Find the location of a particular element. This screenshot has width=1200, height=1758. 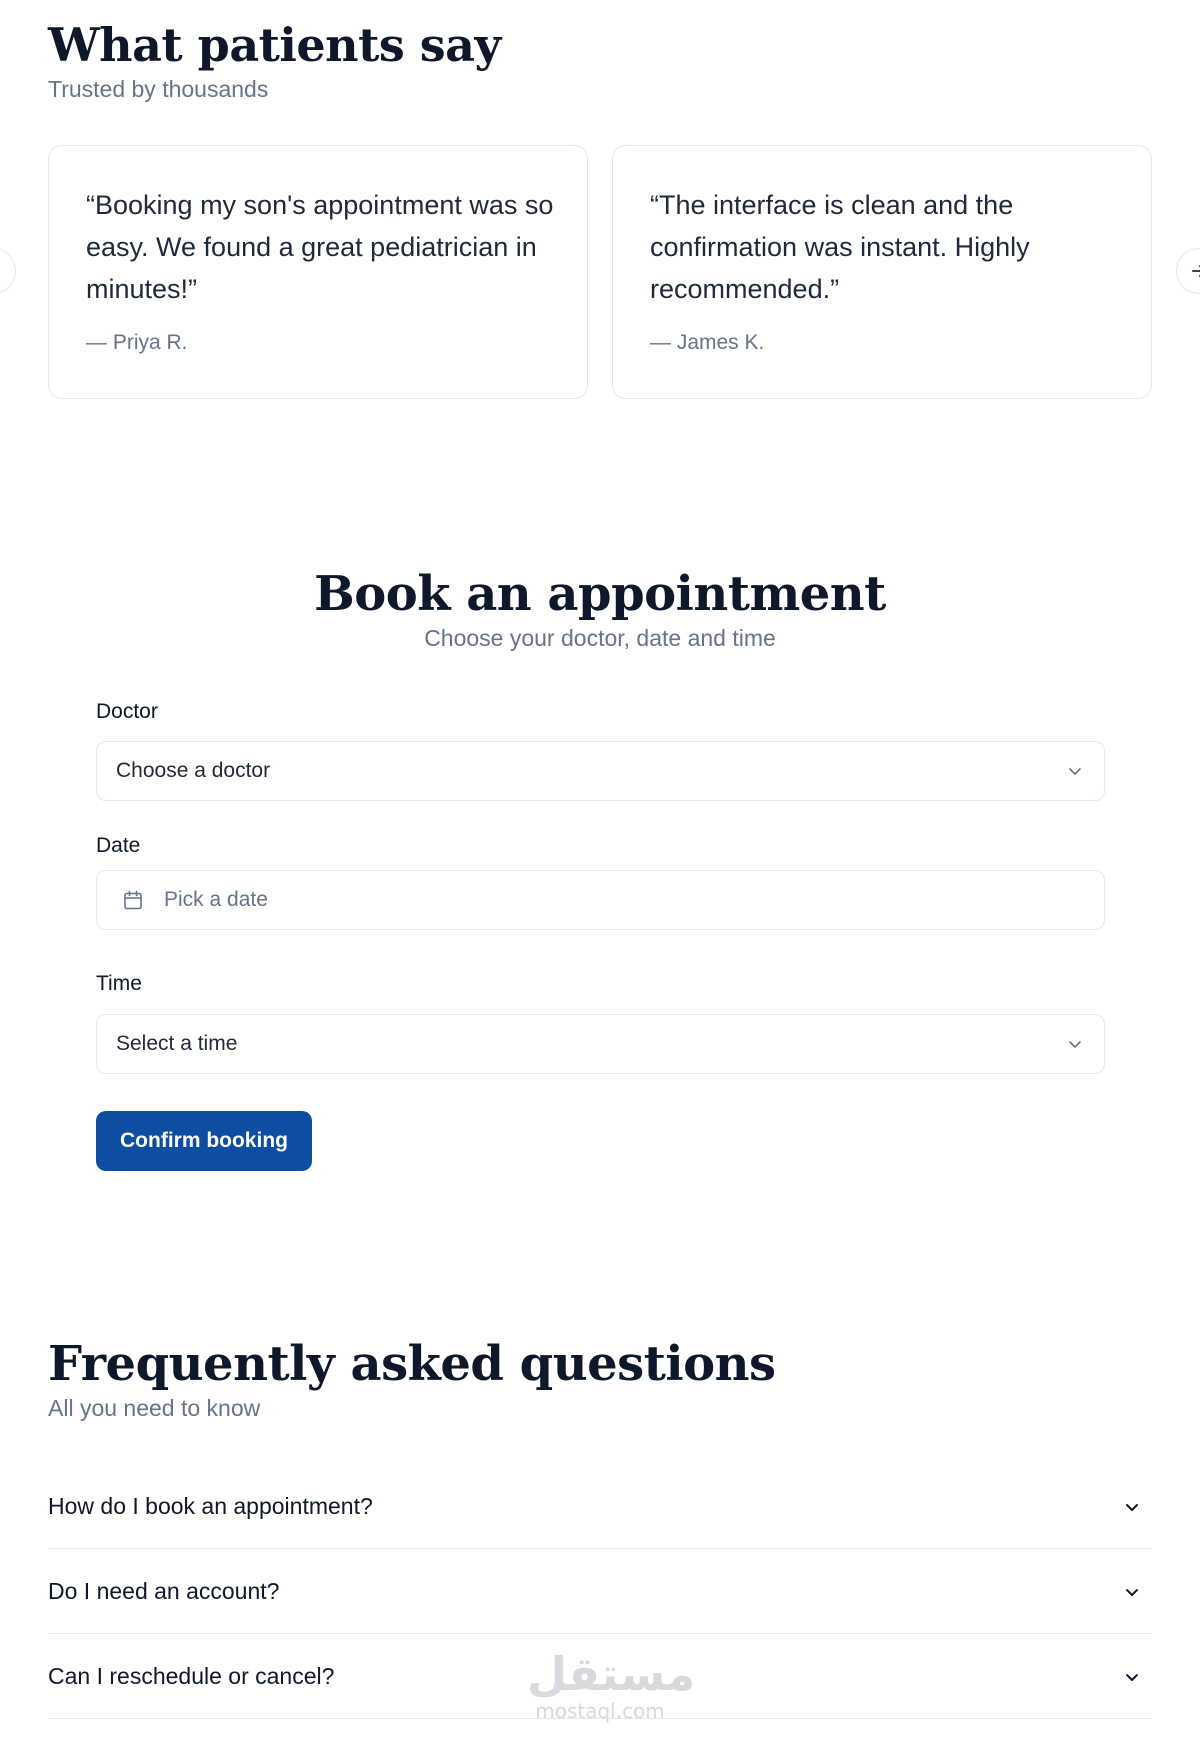

calendar-icon is located at coordinates (133, 900).